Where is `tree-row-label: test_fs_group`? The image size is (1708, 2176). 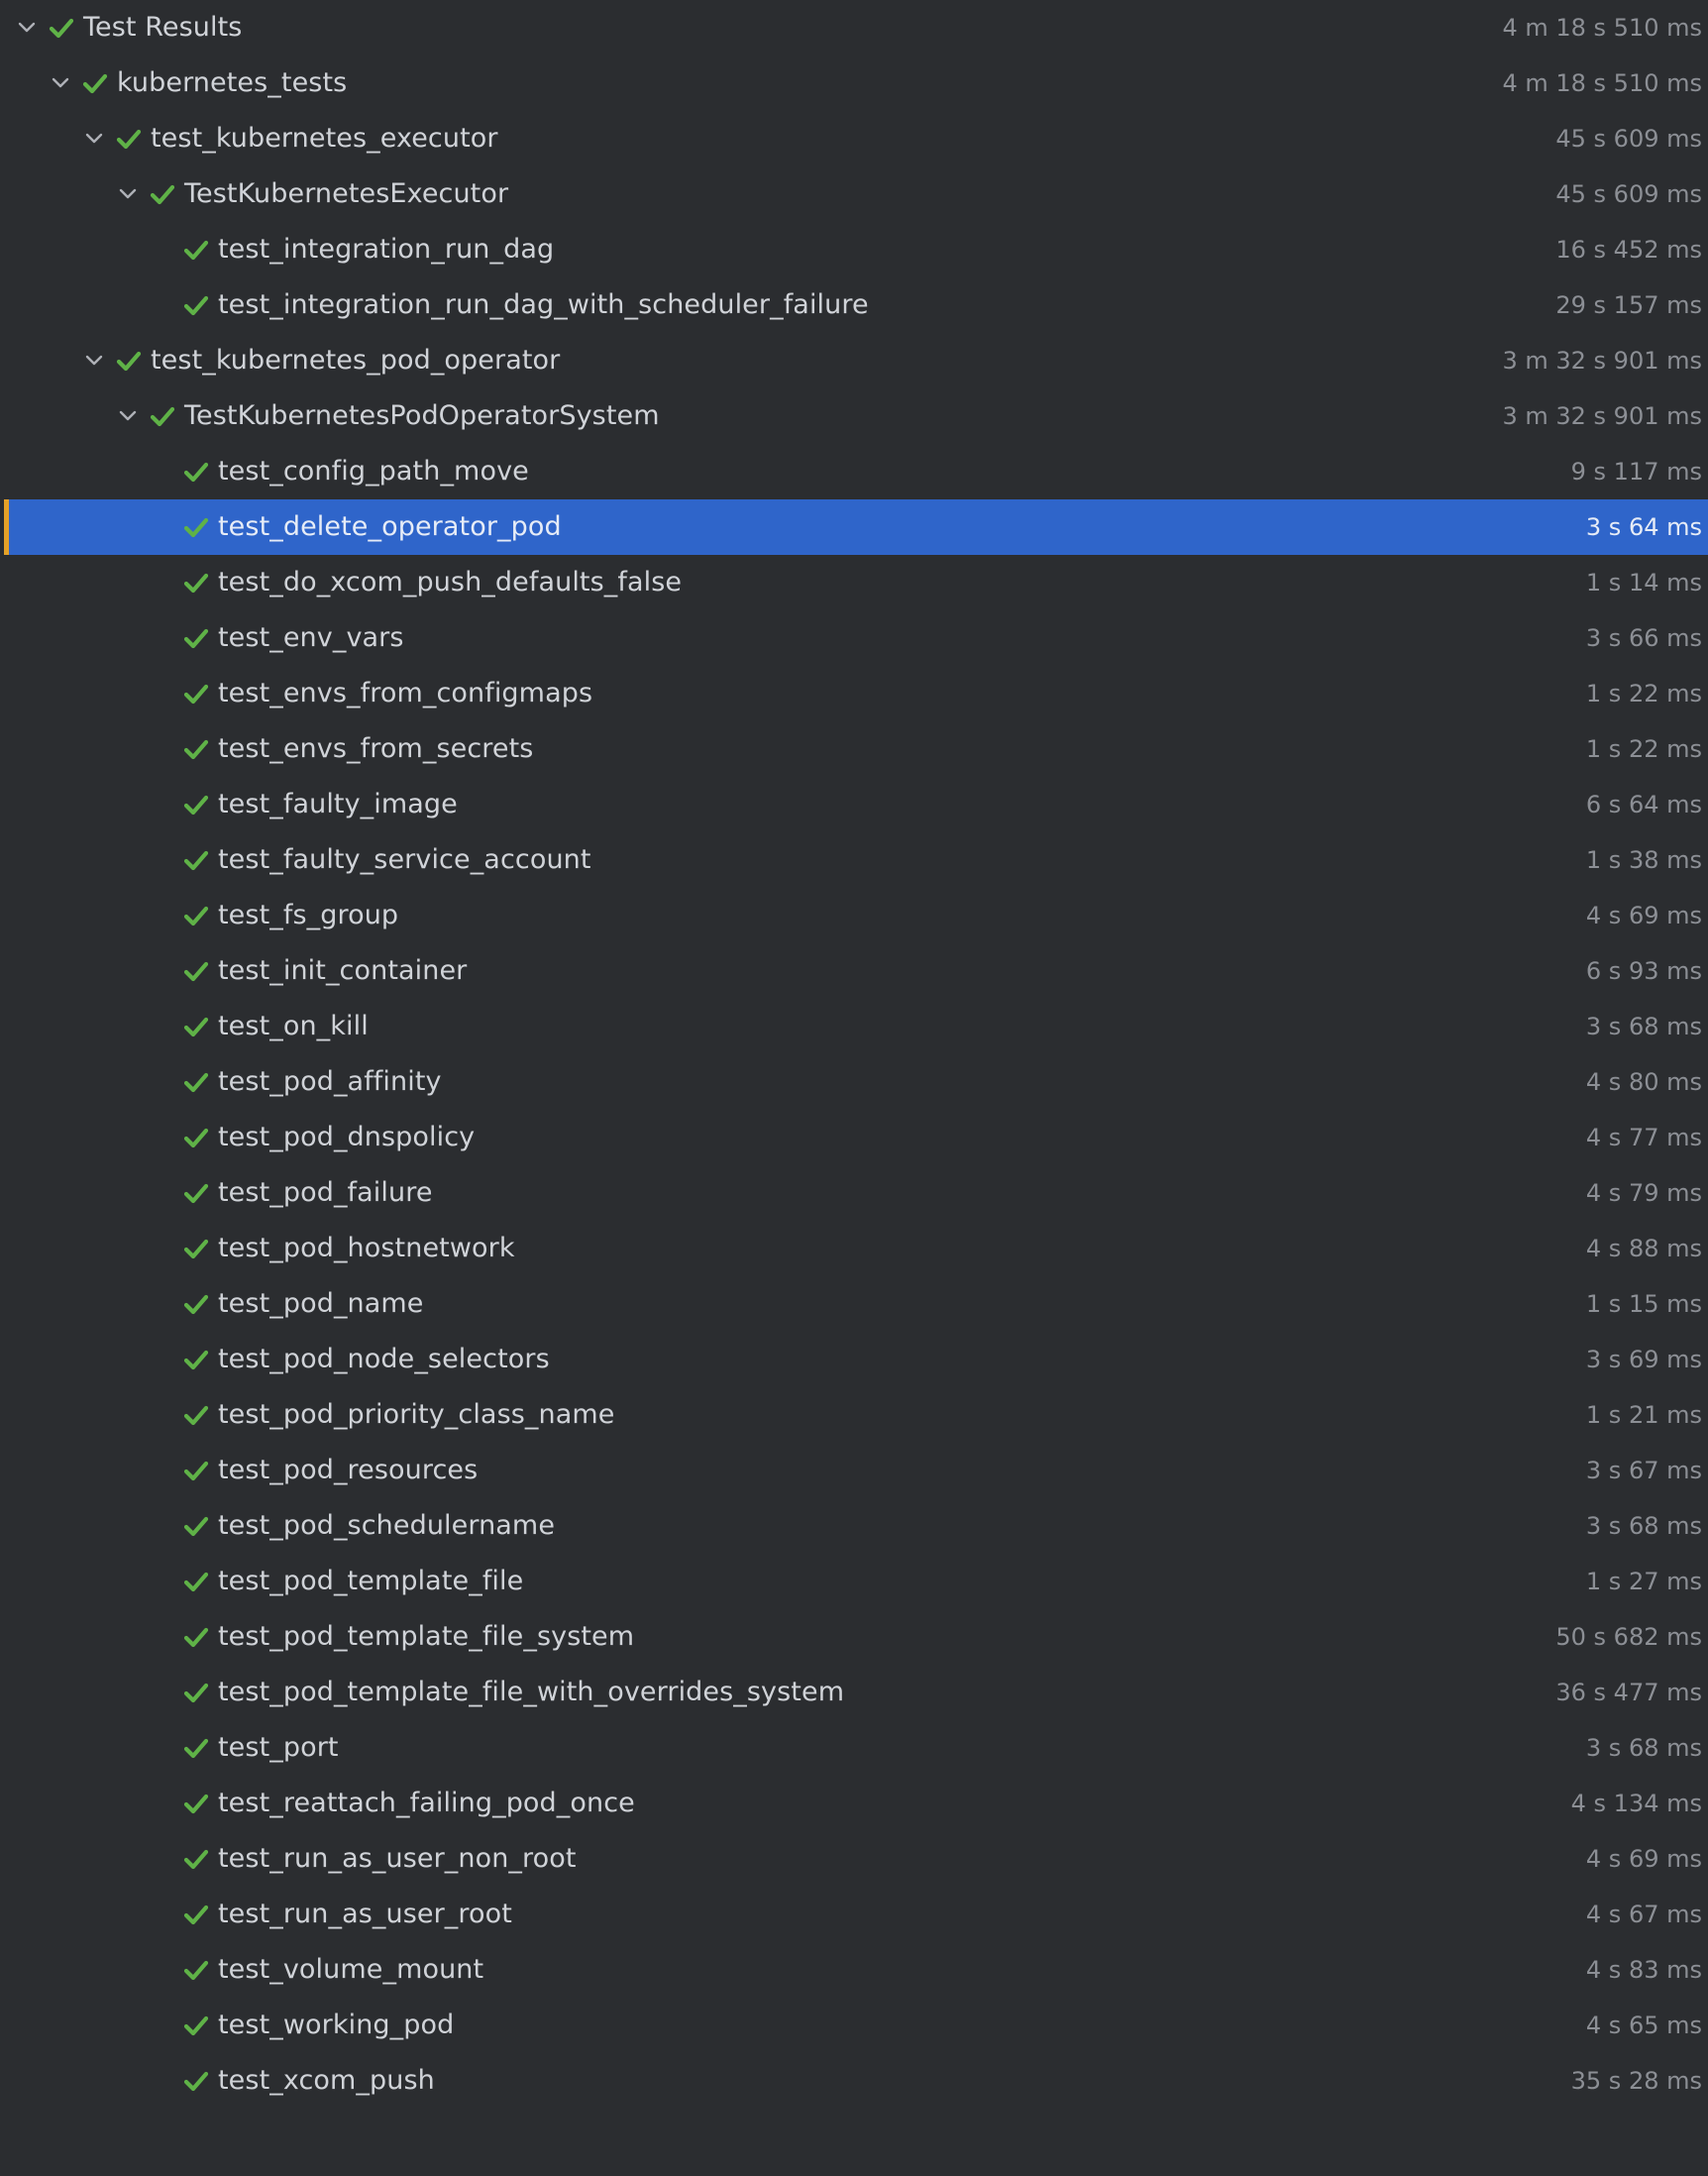
tree-row-label: test_fs_group is located at coordinates (308, 915).